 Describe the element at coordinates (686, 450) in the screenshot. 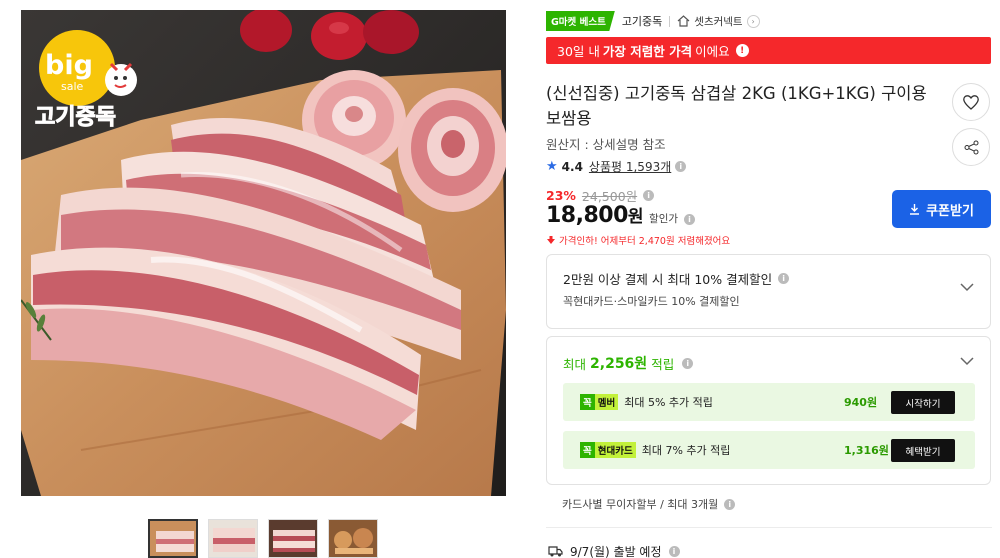

I see `reward-text: 최대 7% 추가 적립` at that location.